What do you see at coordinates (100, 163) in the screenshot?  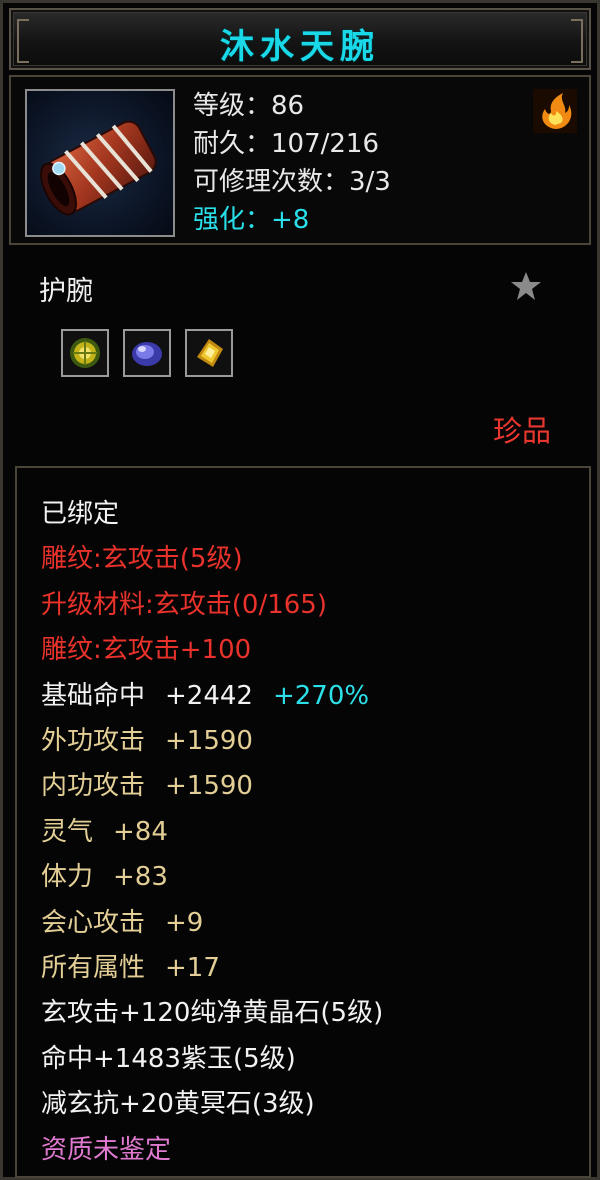 I see `bracer-icon` at bounding box center [100, 163].